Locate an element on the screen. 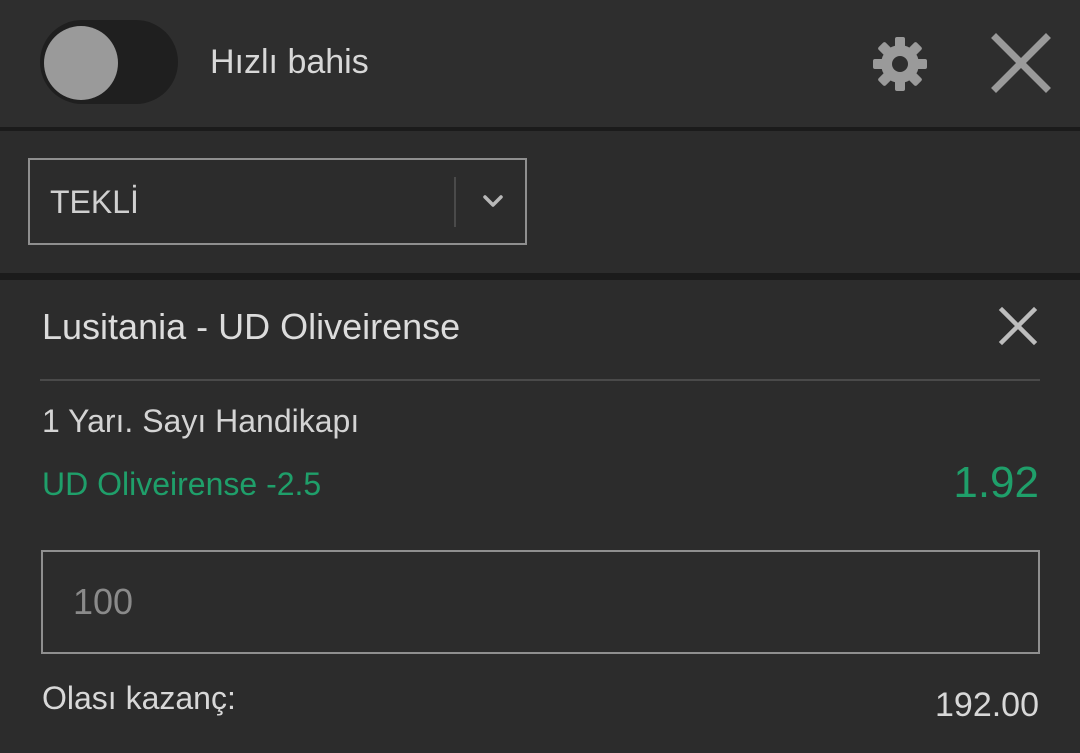  card-divider is located at coordinates (540, 380).